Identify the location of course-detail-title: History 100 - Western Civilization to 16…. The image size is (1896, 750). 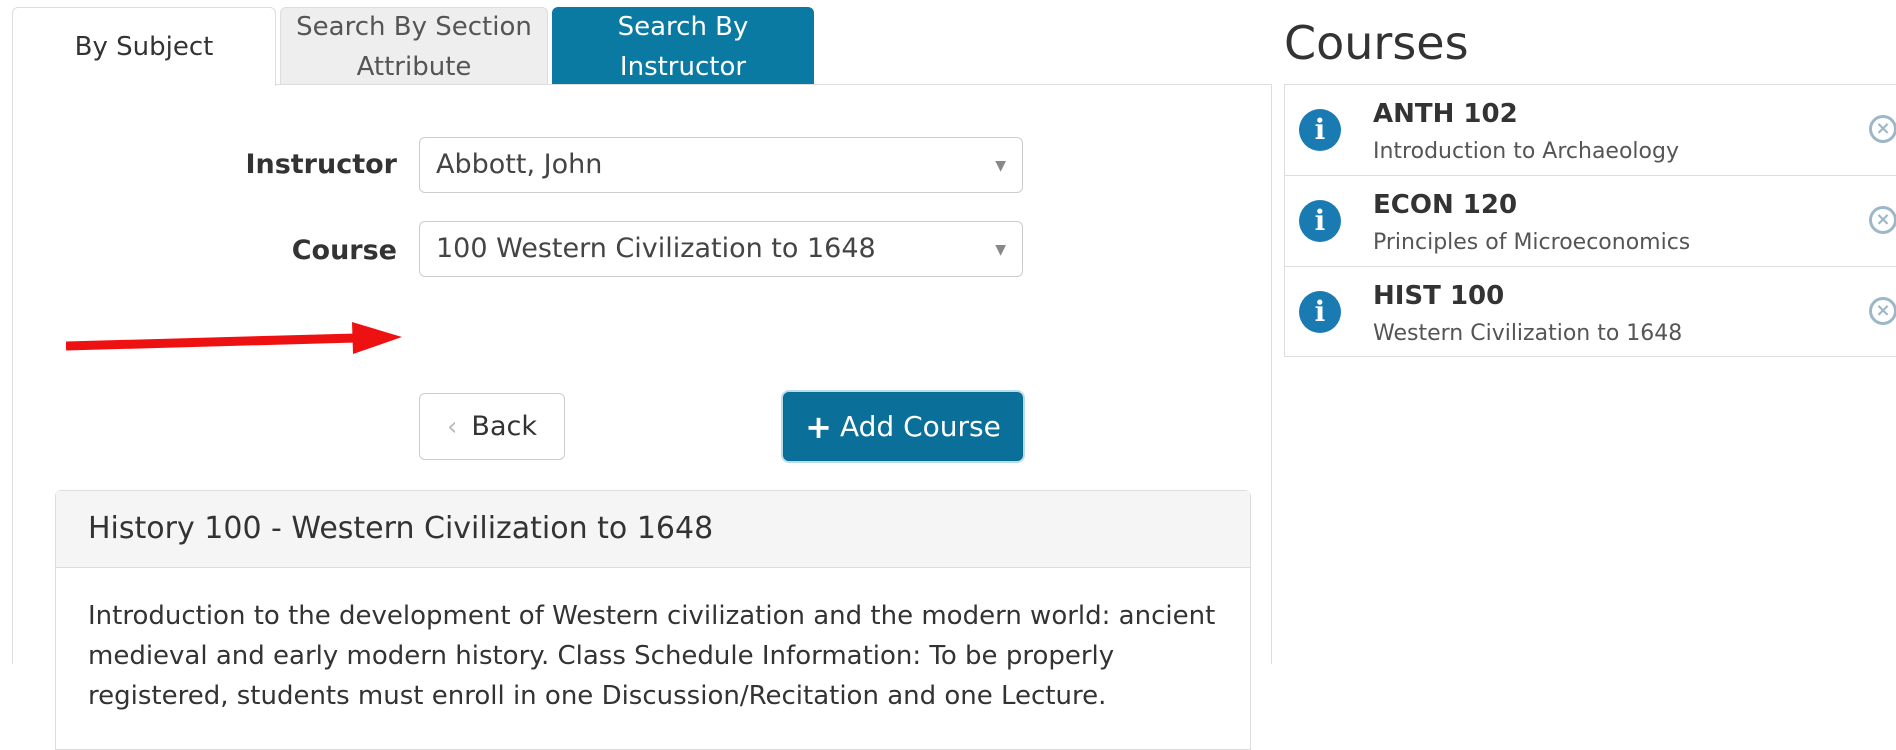
(653, 529).